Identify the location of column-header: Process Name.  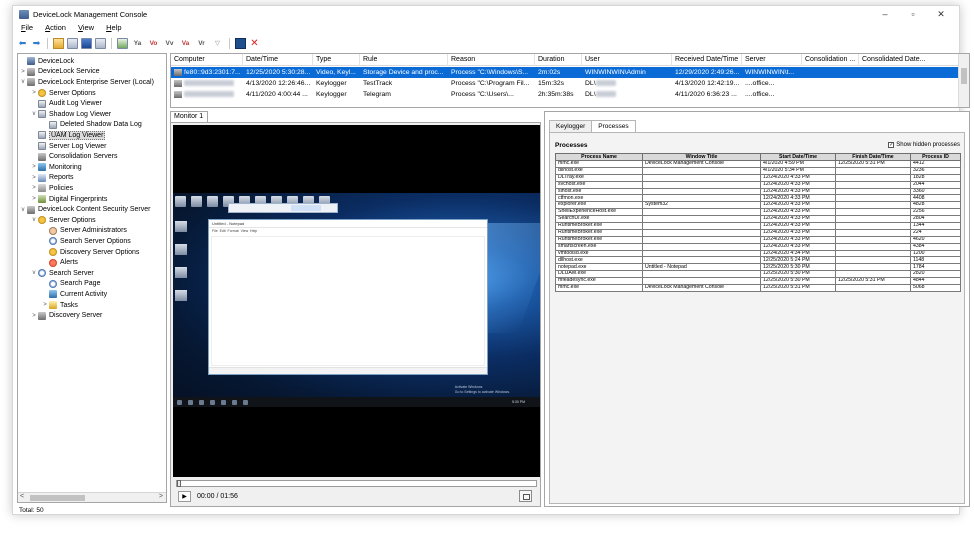
(599, 157).